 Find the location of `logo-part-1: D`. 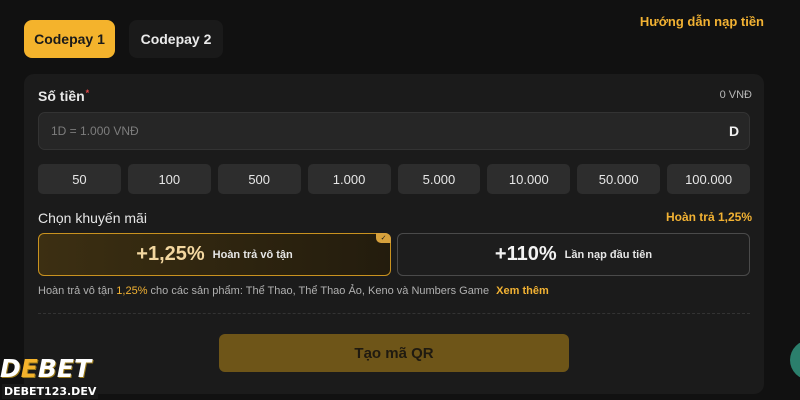

logo-part-1: D is located at coordinates (10, 368).